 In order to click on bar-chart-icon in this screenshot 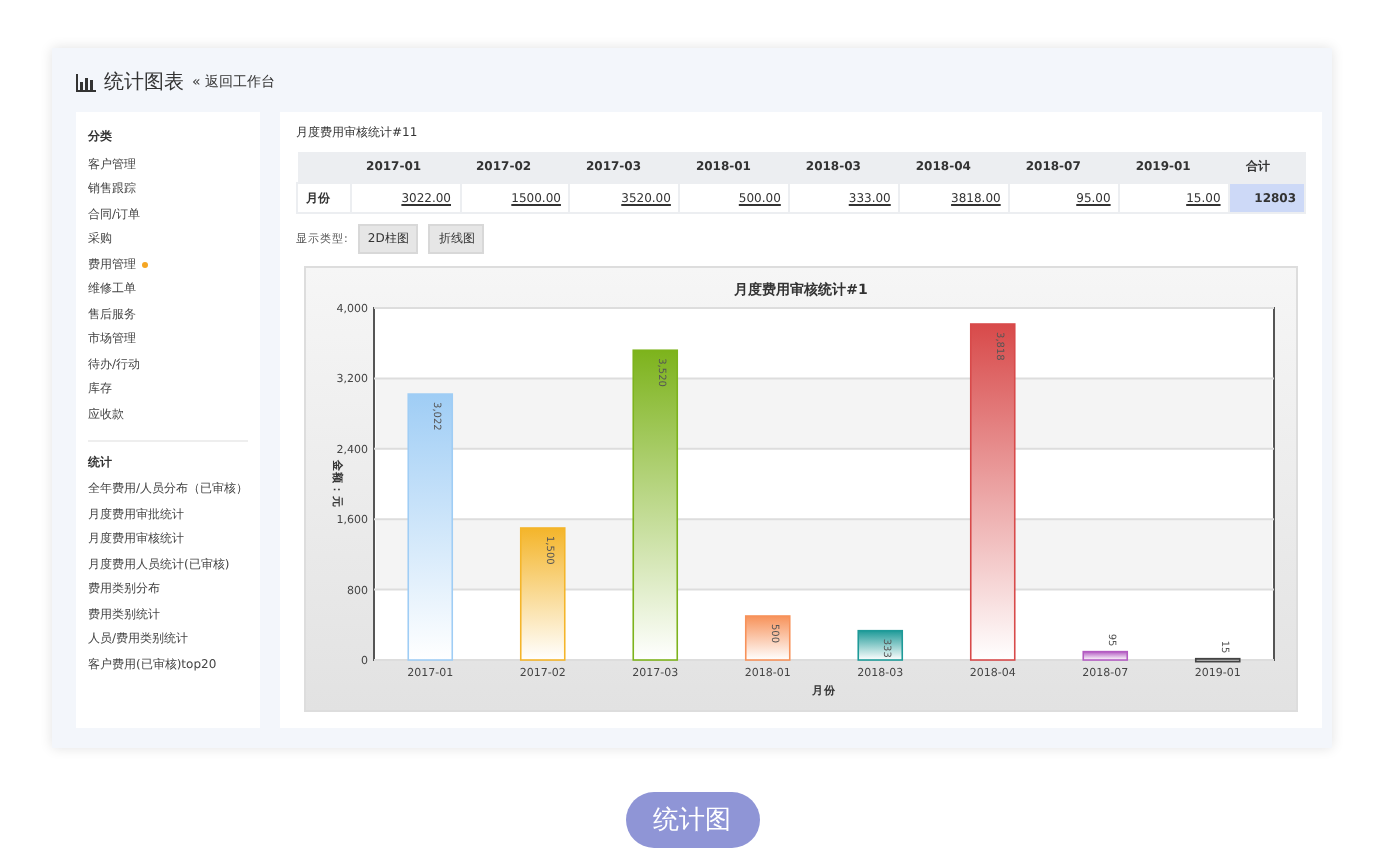, I will do `click(86, 82)`.